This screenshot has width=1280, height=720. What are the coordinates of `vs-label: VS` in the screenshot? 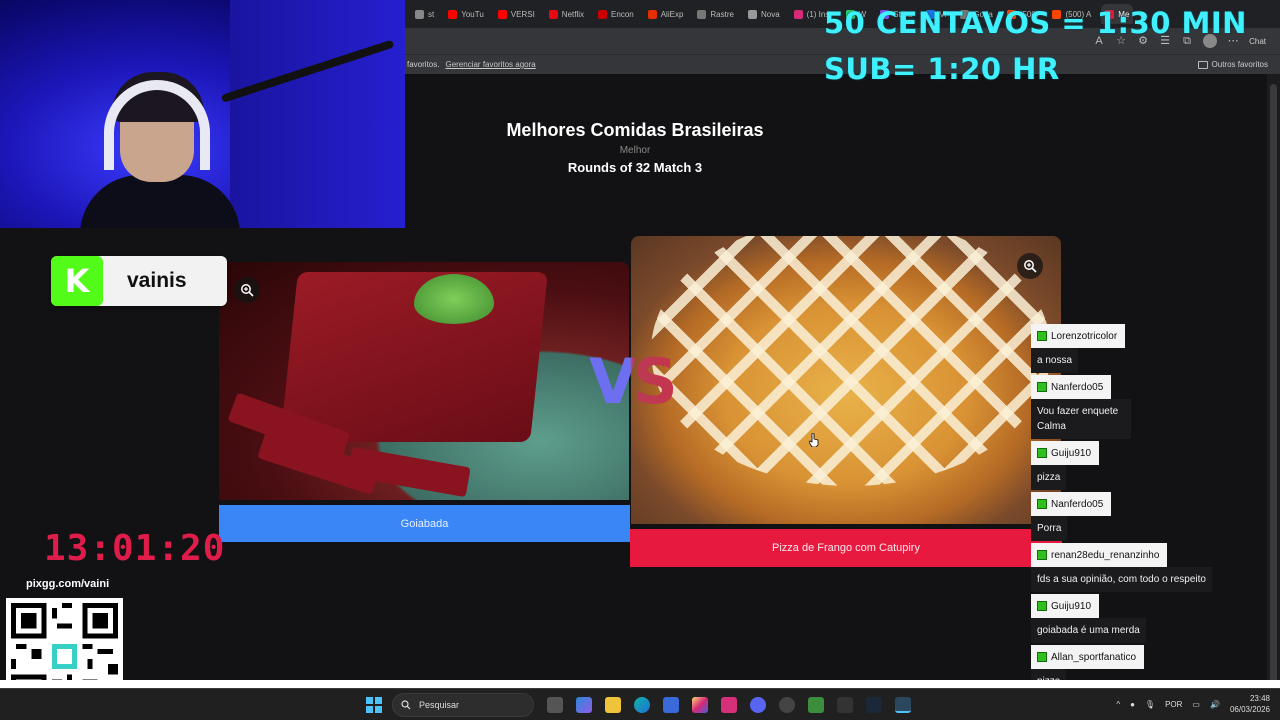 It's located at (633, 381).